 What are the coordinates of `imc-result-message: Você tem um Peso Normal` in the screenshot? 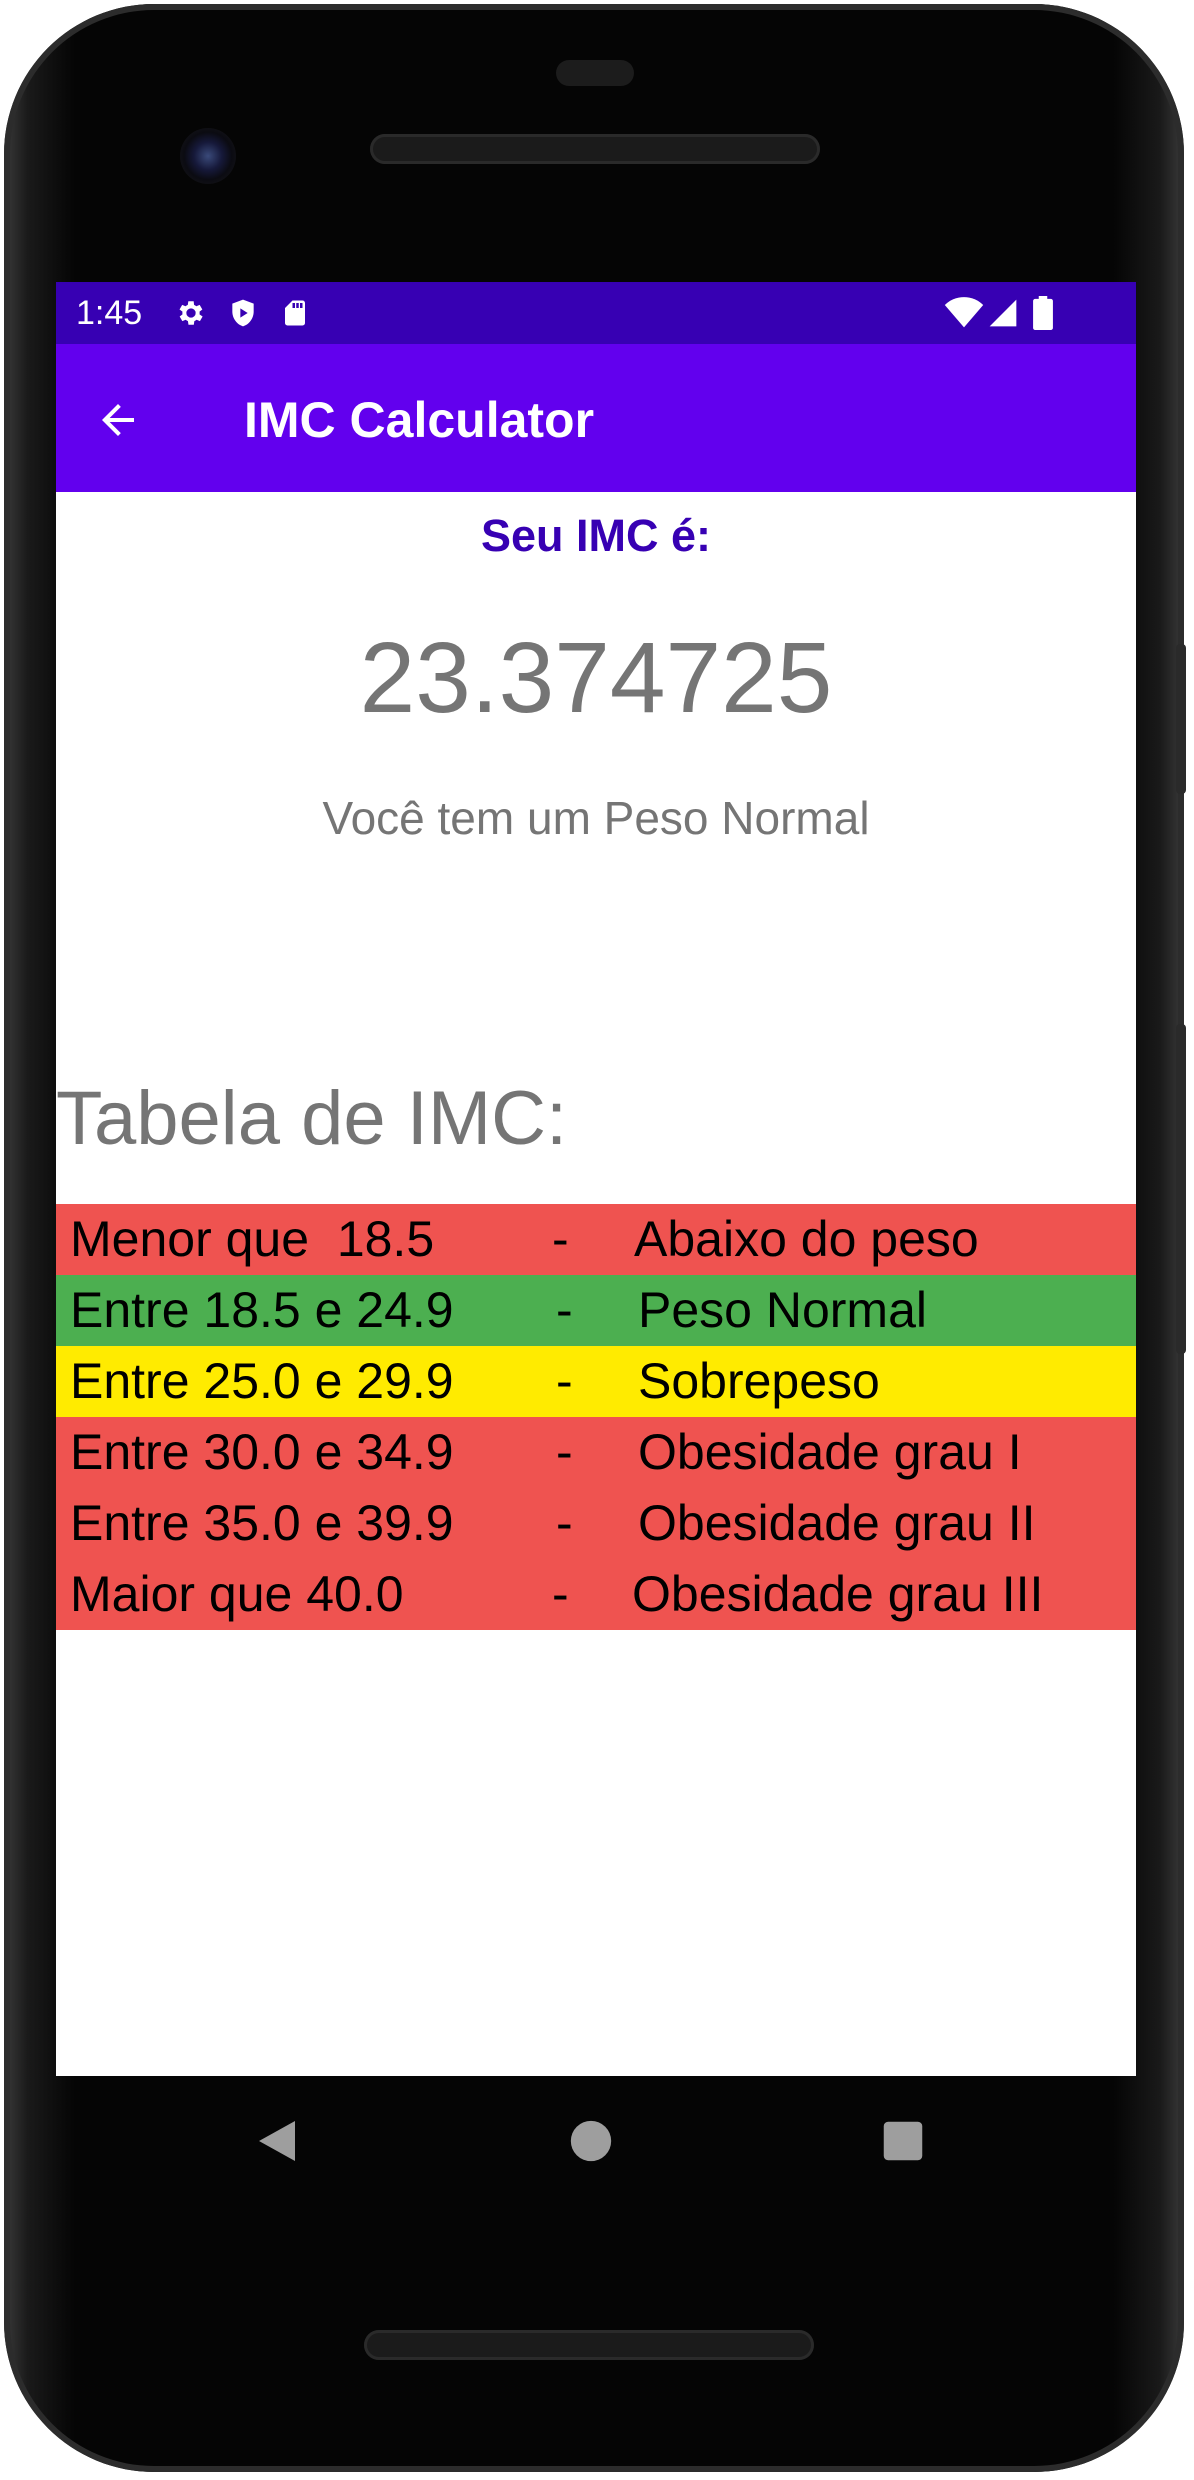 It's located at (596, 818).